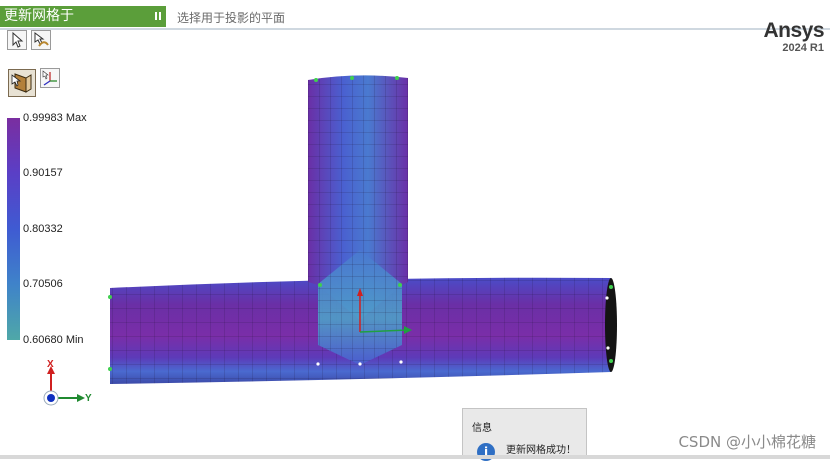 The width and height of the screenshot is (830, 461). I want to click on pipe-end-opening, so click(611, 325).